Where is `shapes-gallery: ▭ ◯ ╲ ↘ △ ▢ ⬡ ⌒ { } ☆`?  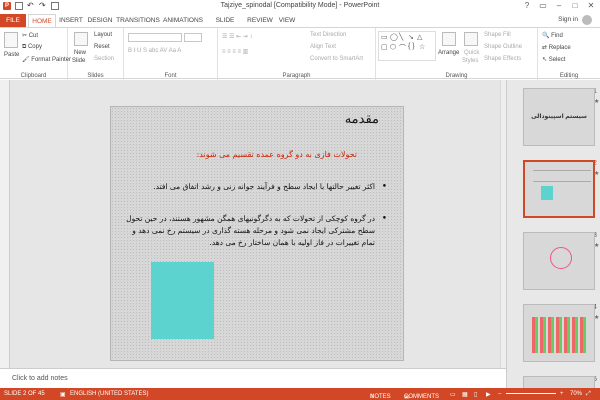
shapes-gallery: ▭ ◯ ╲ ↘ △ ▢ ⬡ ⌒ { } ☆ is located at coordinates (407, 46).